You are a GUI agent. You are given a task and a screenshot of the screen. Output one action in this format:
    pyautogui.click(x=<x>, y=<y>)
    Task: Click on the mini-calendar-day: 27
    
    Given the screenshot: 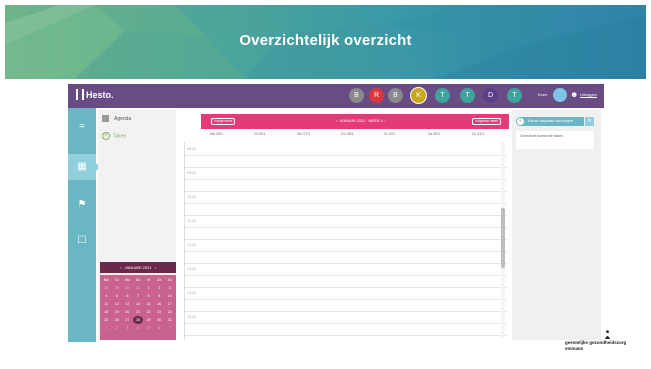 What is the action you would take?
    pyautogui.click(x=127, y=320)
    